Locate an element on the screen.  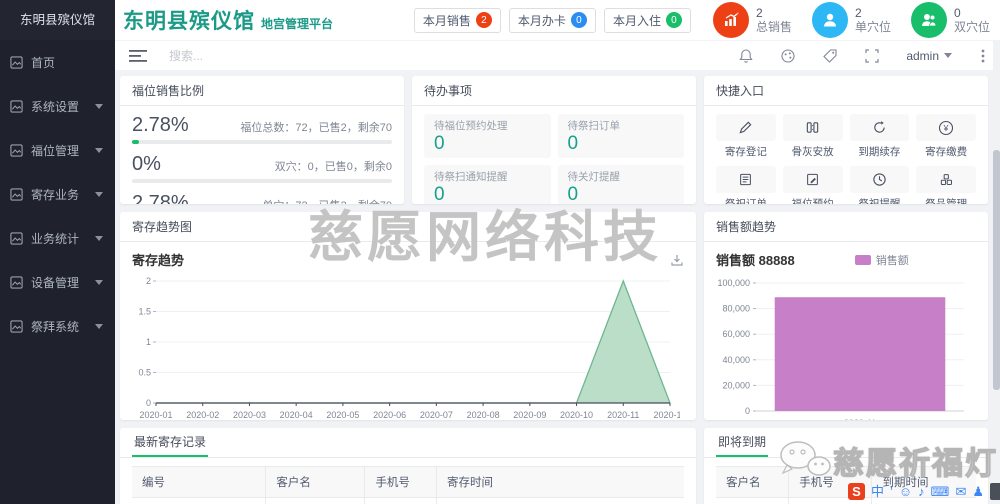
sidebar-app-title: 东明县殡仪馆 is located at coordinates (57, 20).